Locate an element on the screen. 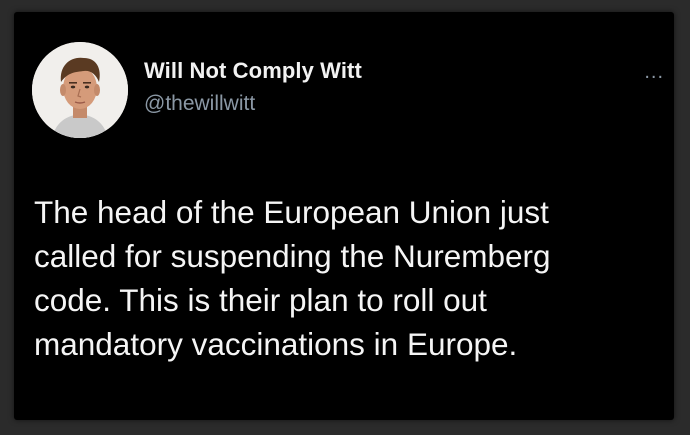  profile-photo-icon is located at coordinates (80, 90).